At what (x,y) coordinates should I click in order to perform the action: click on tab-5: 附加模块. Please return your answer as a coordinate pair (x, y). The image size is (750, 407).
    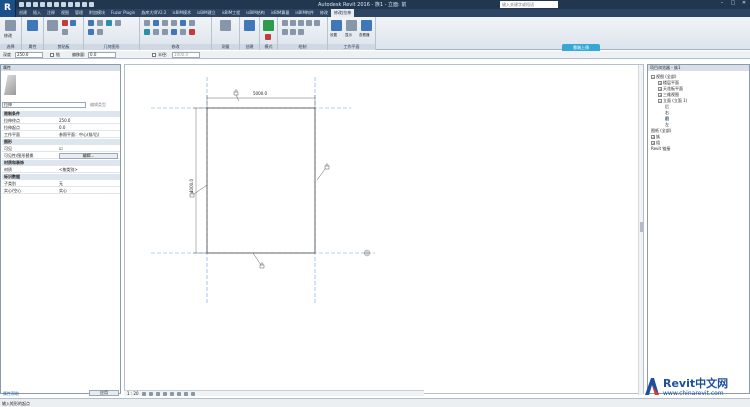
    Looking at the image, I should click on (97, 13).